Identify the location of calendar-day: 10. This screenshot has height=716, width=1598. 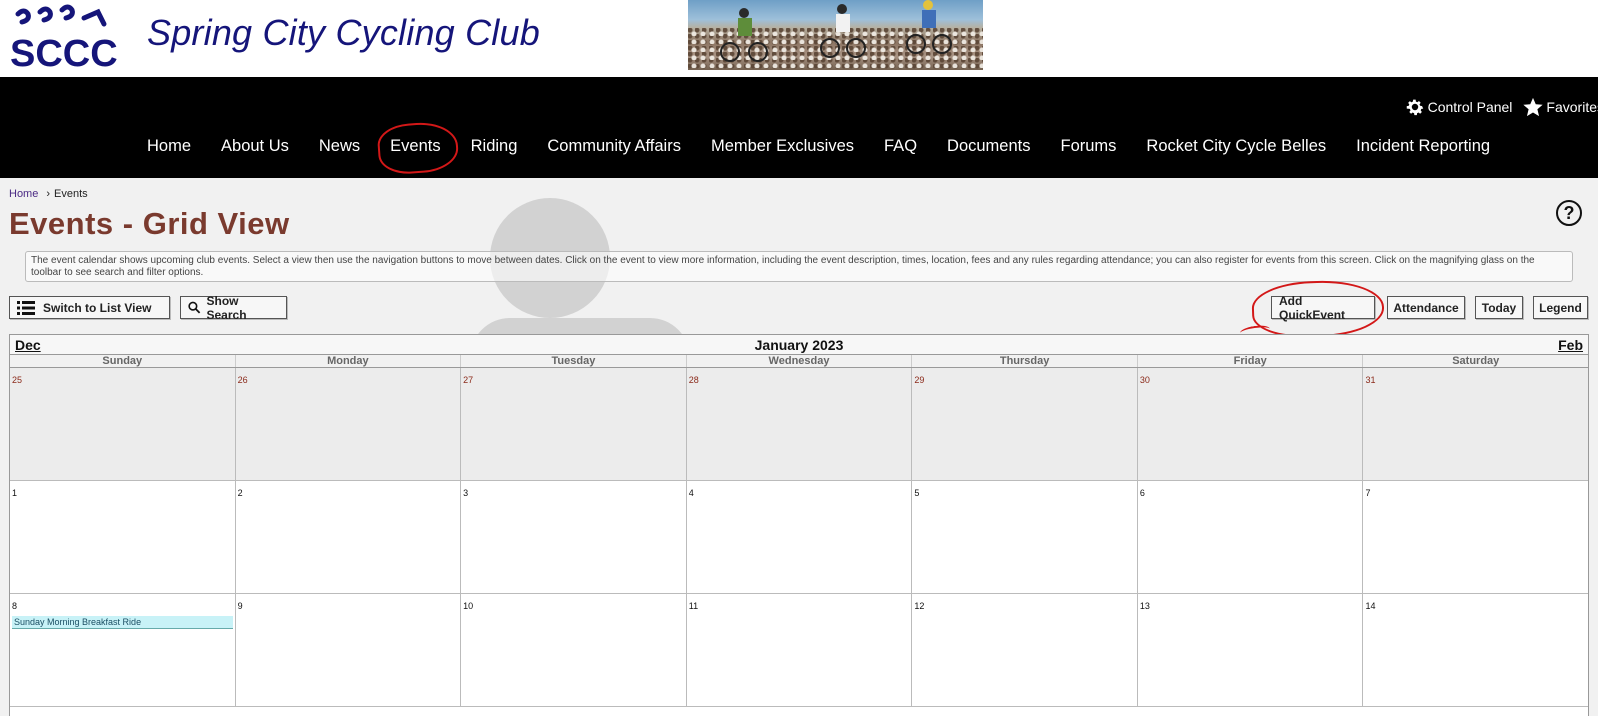
(574, 650).